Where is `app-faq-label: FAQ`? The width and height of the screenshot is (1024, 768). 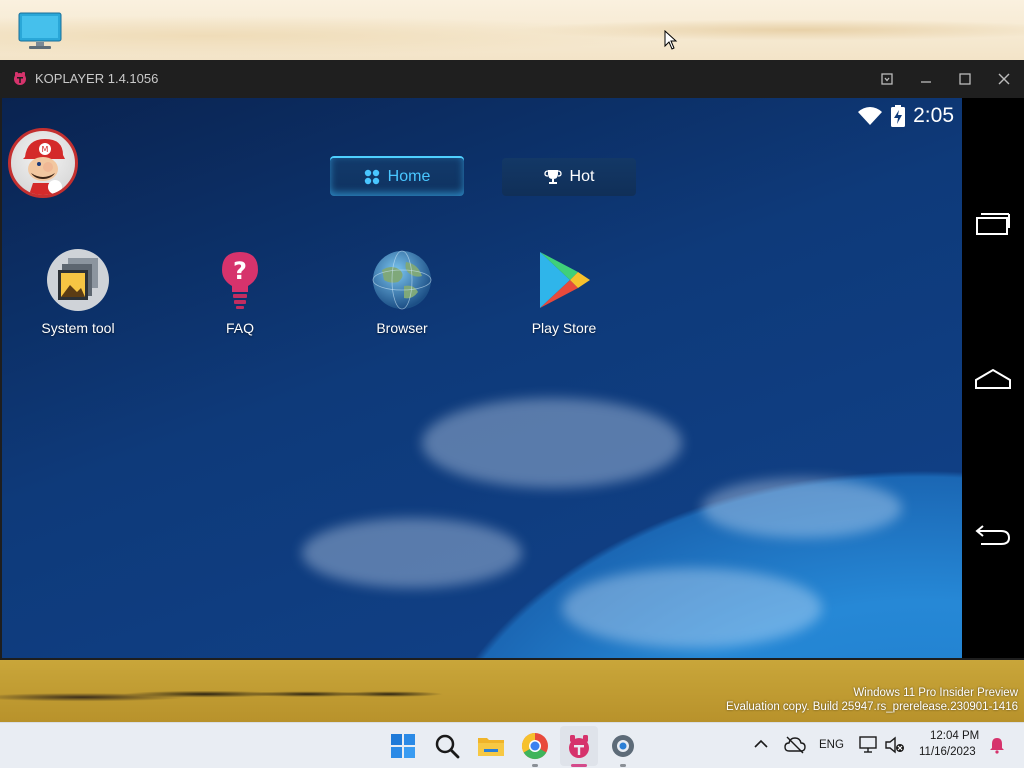
app-faq-label: FAQ is located at coordinates (239, 328).